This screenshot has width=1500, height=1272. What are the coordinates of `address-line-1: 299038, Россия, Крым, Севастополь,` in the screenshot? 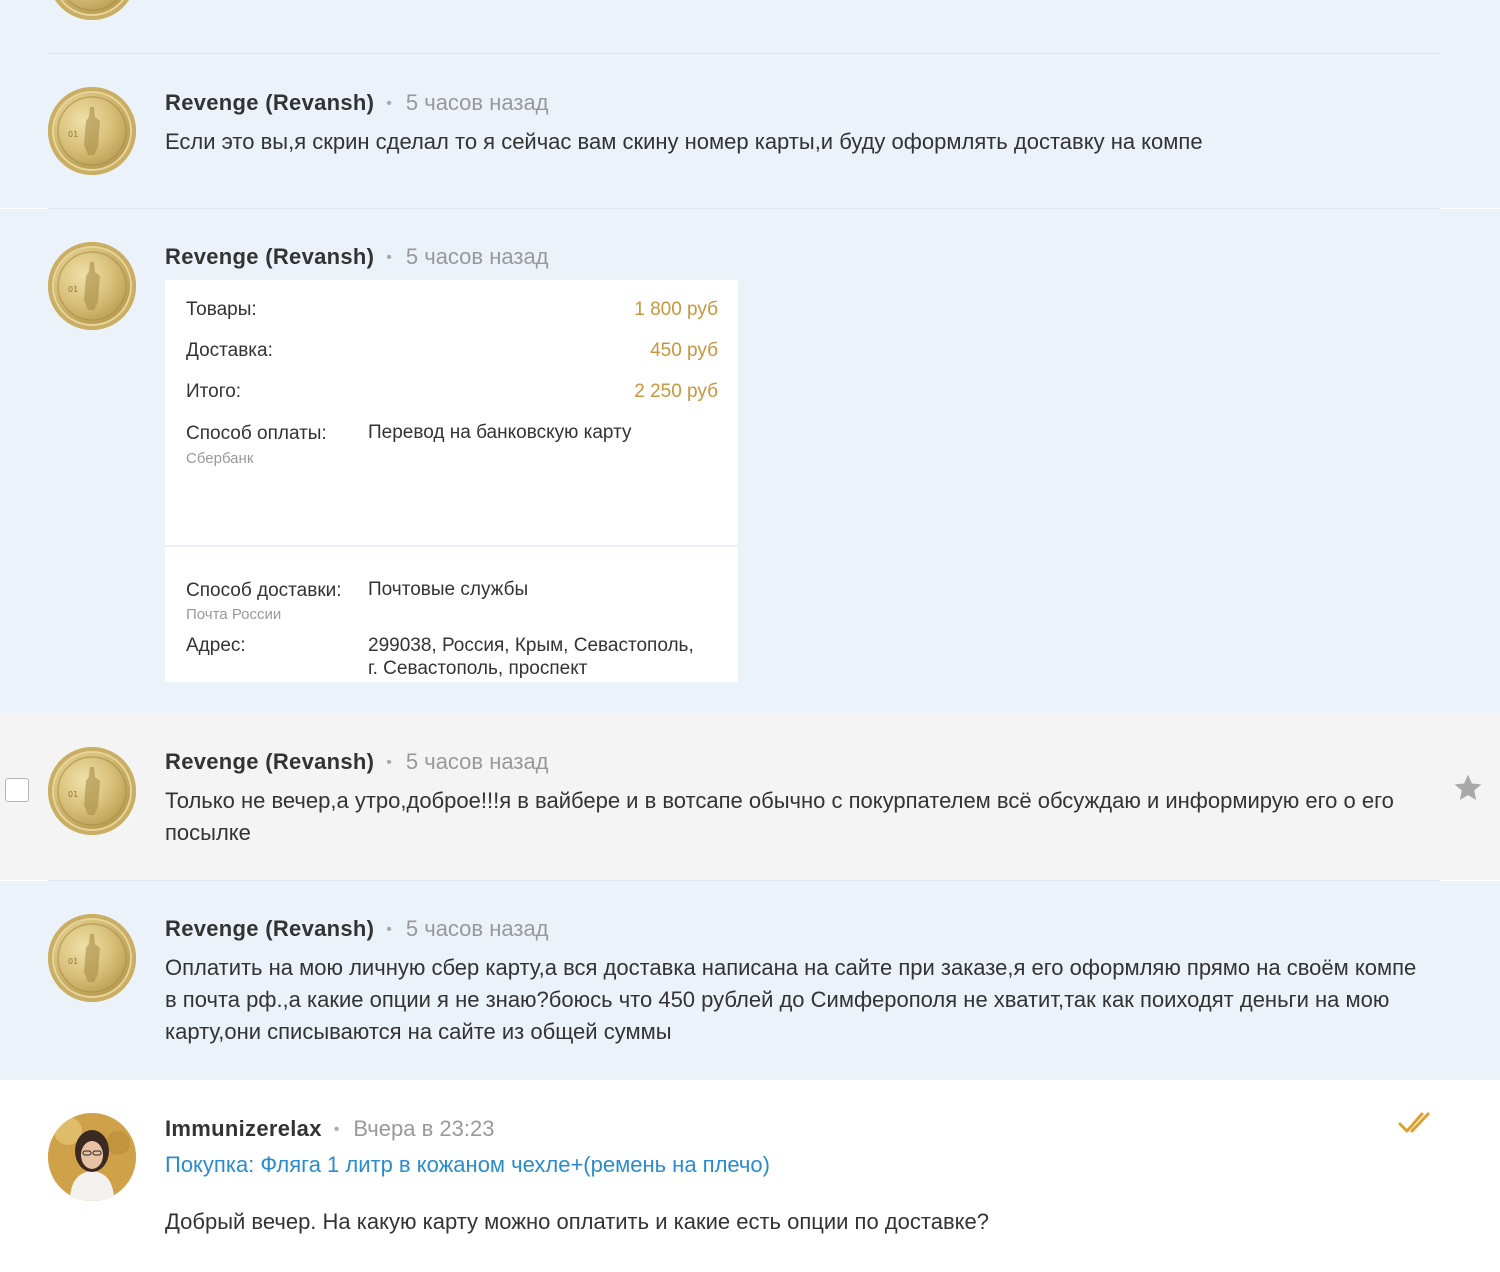 It's located at (531, 645).